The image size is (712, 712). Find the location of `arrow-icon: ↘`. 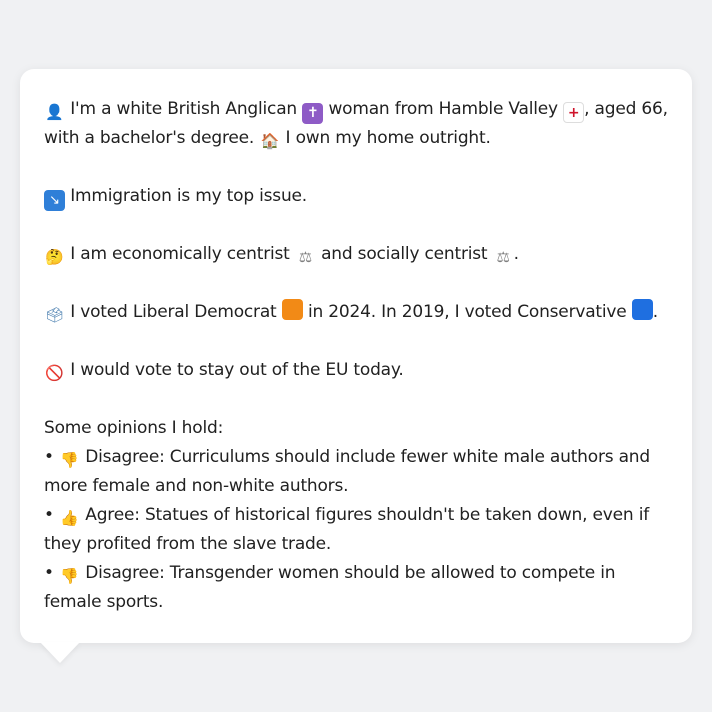

arrow-icon: ↘ is located at coordinates (54, 200).